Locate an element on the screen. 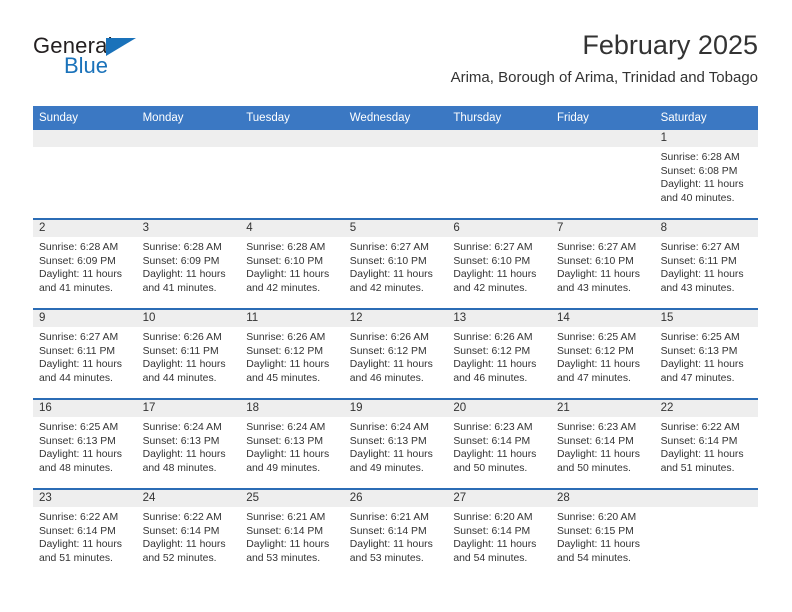 Image resolution: width=792 pixels, height=612 pixels. day-number: 20 is located at coordinates (499, 408).